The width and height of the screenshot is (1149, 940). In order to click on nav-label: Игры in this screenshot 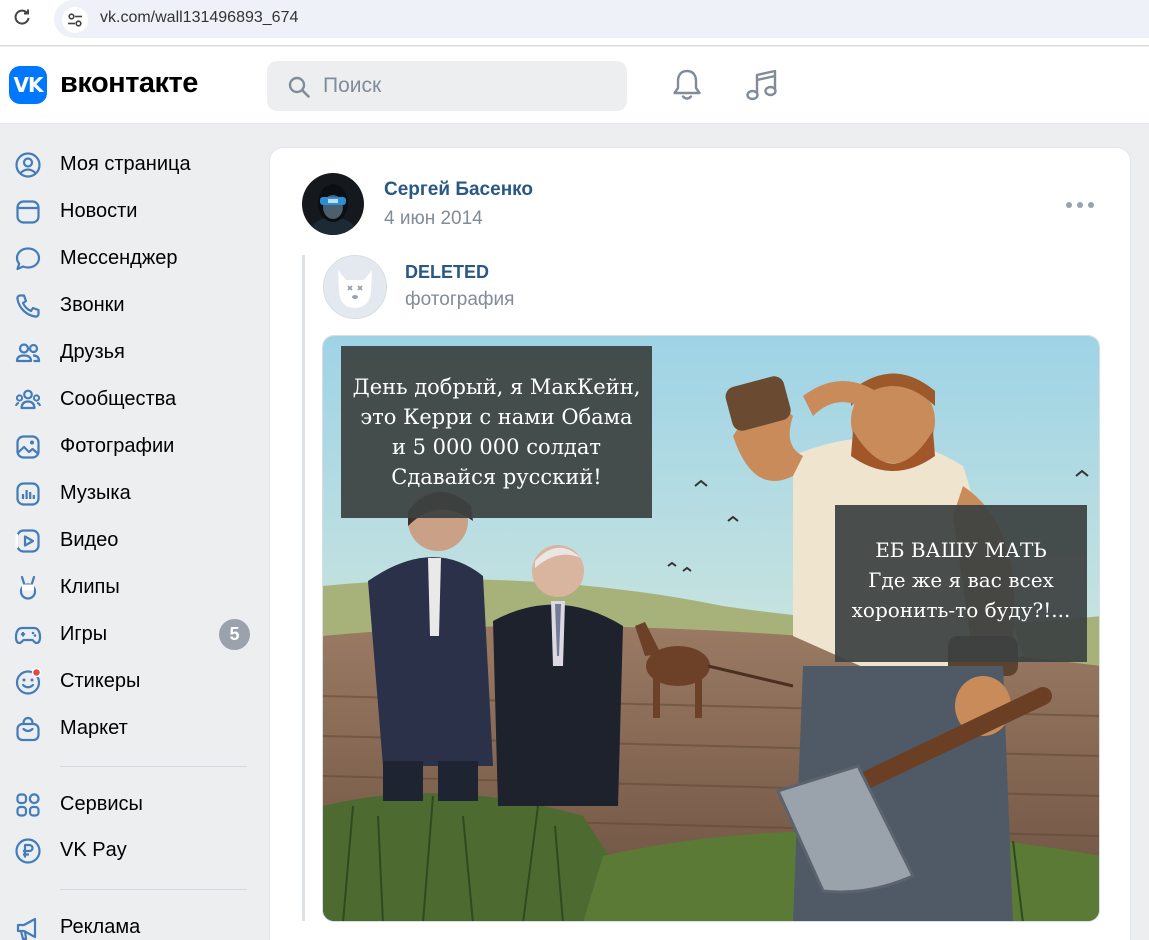, I will do `click(84, 634)`.